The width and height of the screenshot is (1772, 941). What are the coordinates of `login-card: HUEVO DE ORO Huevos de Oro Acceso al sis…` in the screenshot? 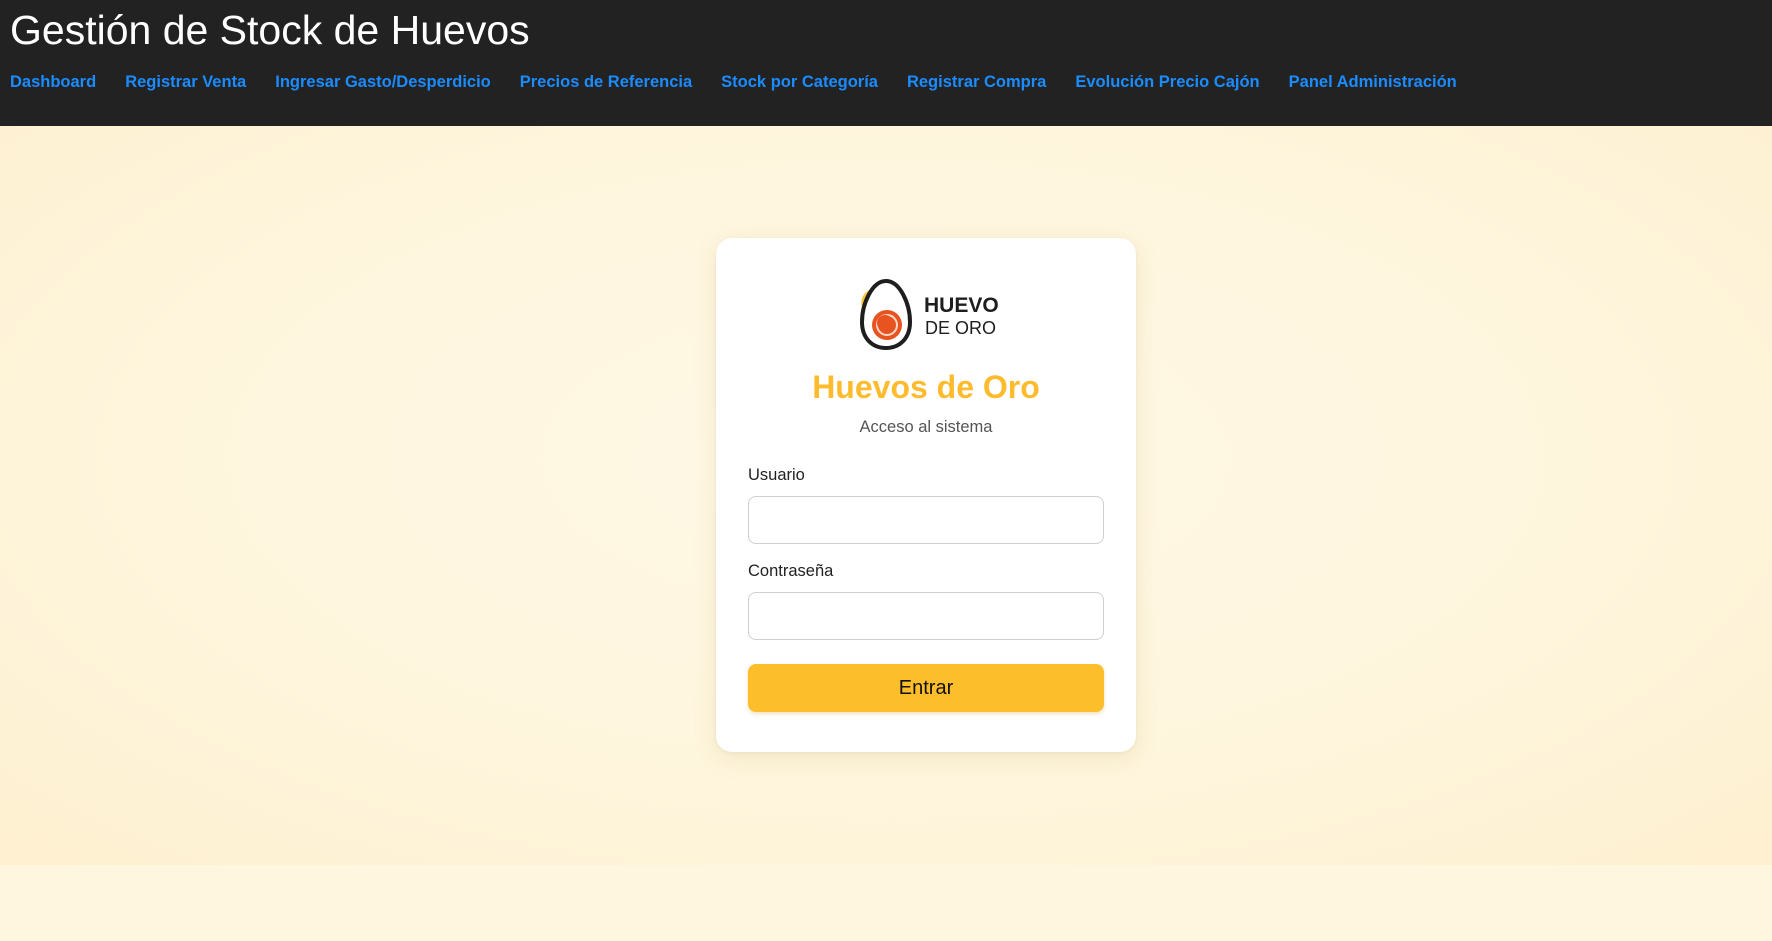 It's located at (926, 495).